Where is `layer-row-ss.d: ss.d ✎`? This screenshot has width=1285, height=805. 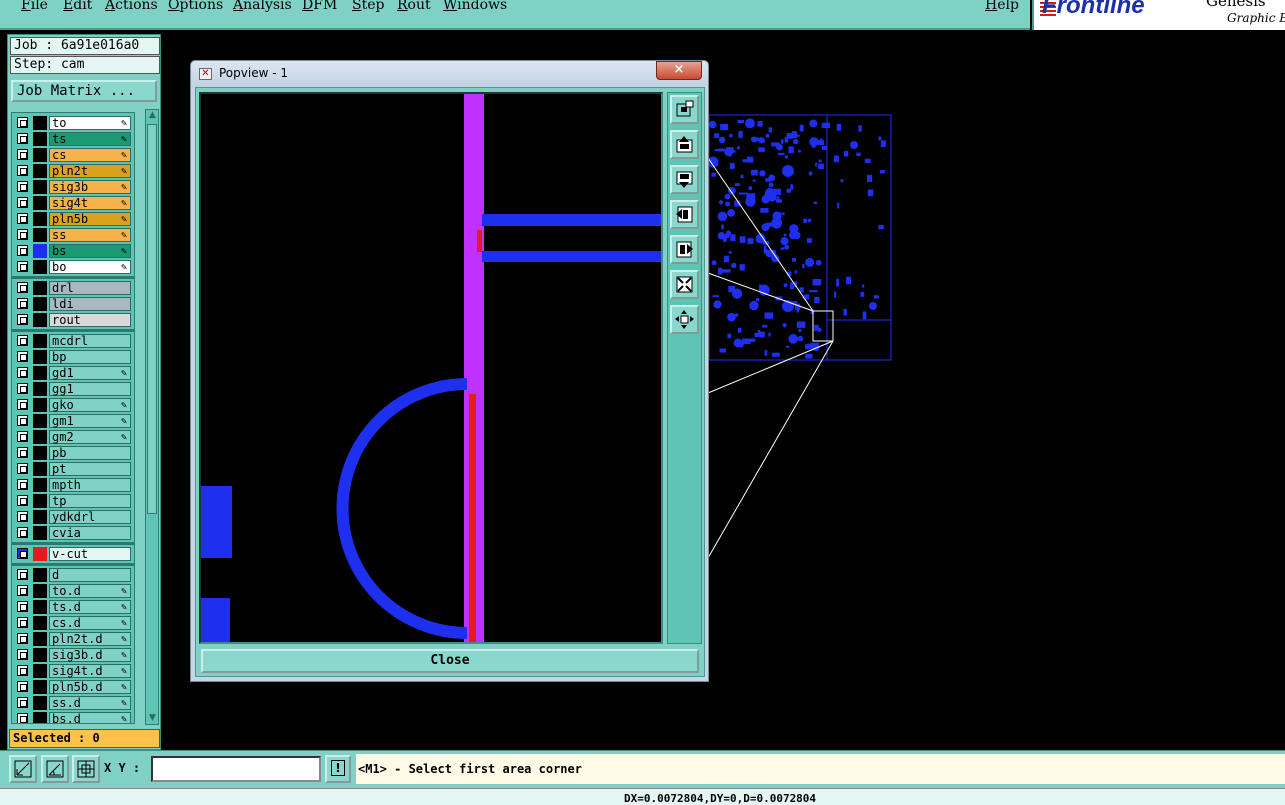 layer-row-ss.d: ss.d ✎ is located at coordinates (73, 703).